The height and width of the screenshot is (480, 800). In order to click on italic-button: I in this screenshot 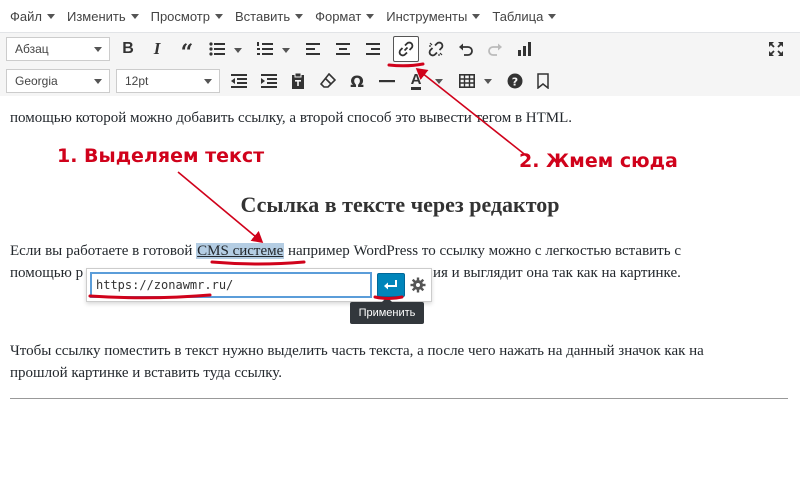, I will do `click(157, 49)`.